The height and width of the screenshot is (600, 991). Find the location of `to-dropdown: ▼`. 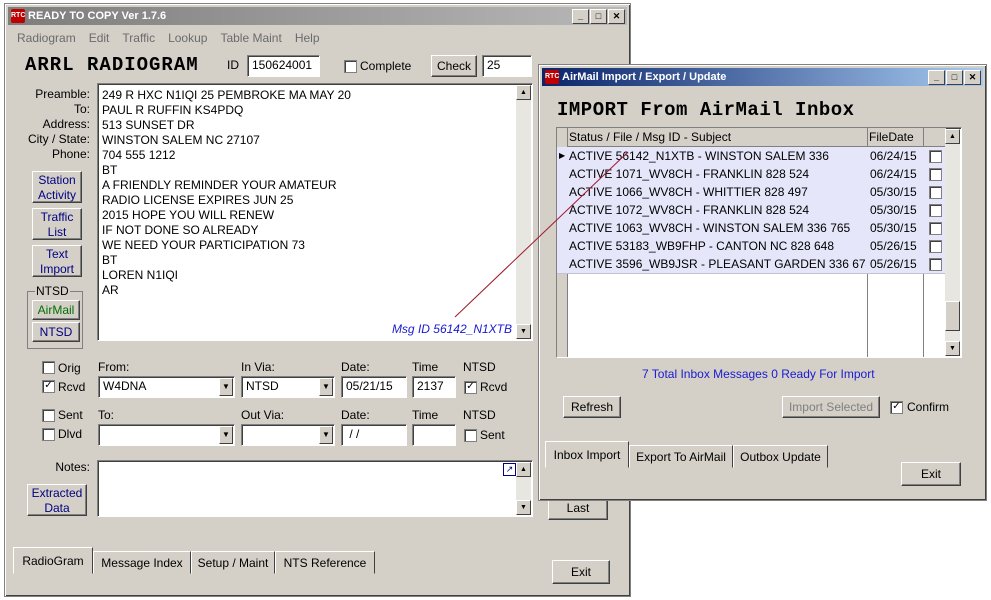

to-dropdown: ▼ is located at coordinates (166, 435).